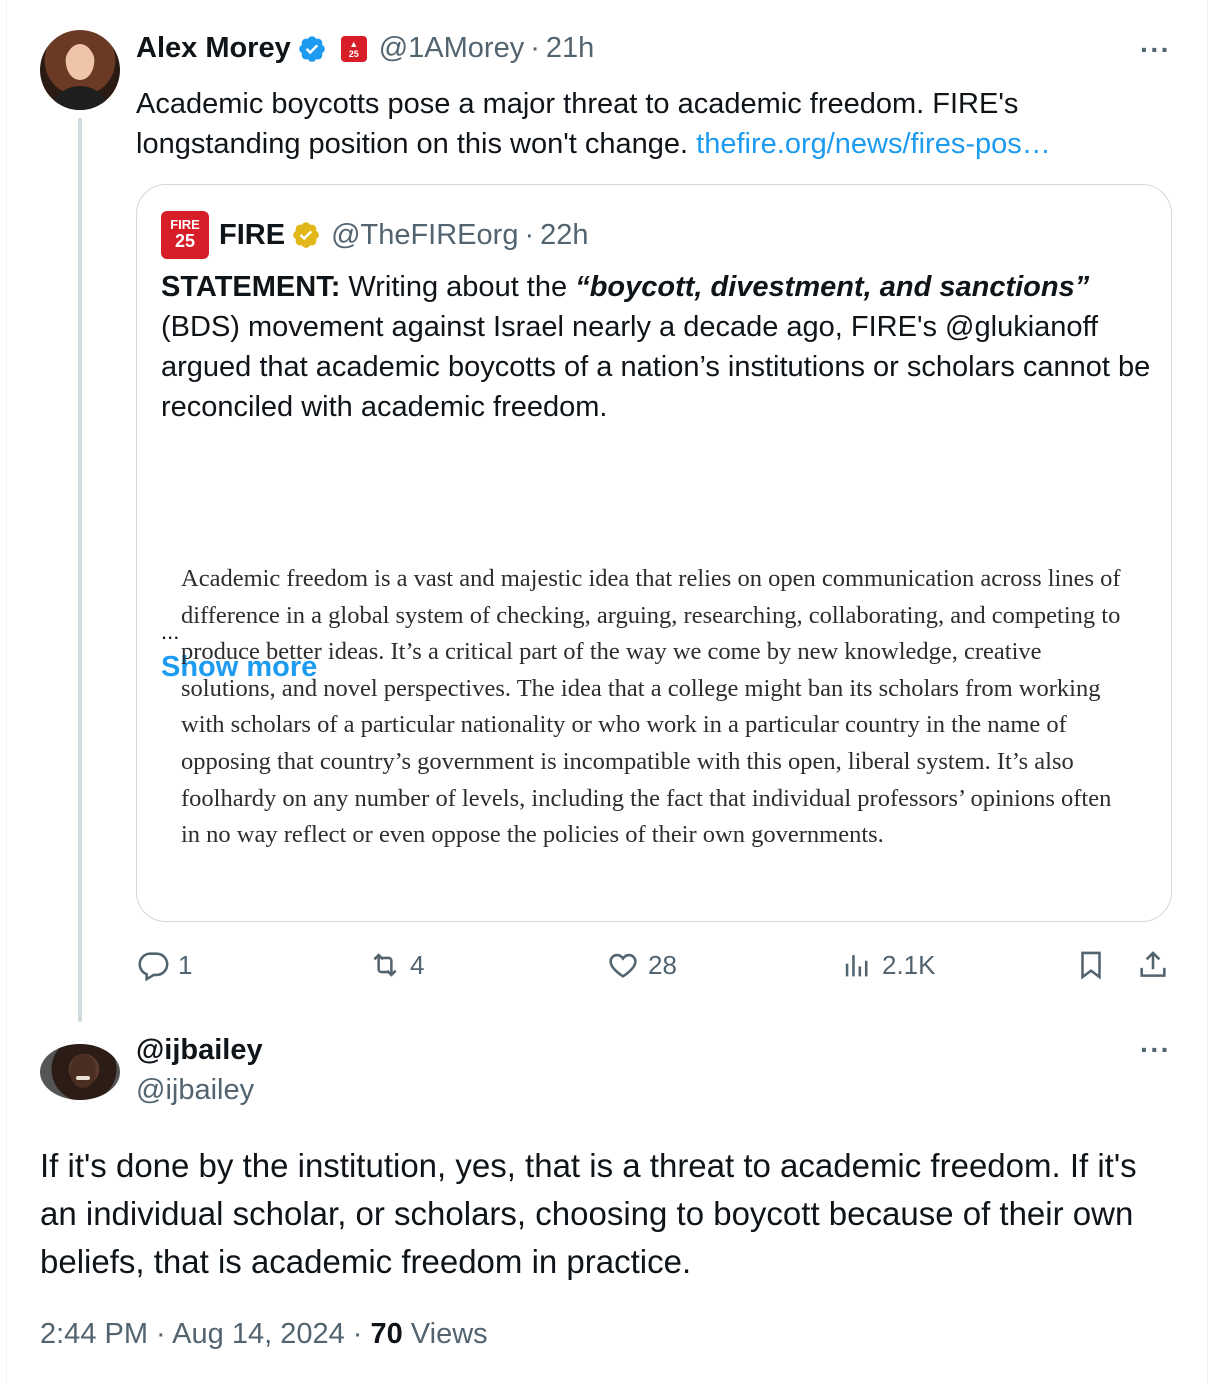 This screenshot has width=1214, height=1384. I want to click on repost-icon, so click(385, 965).